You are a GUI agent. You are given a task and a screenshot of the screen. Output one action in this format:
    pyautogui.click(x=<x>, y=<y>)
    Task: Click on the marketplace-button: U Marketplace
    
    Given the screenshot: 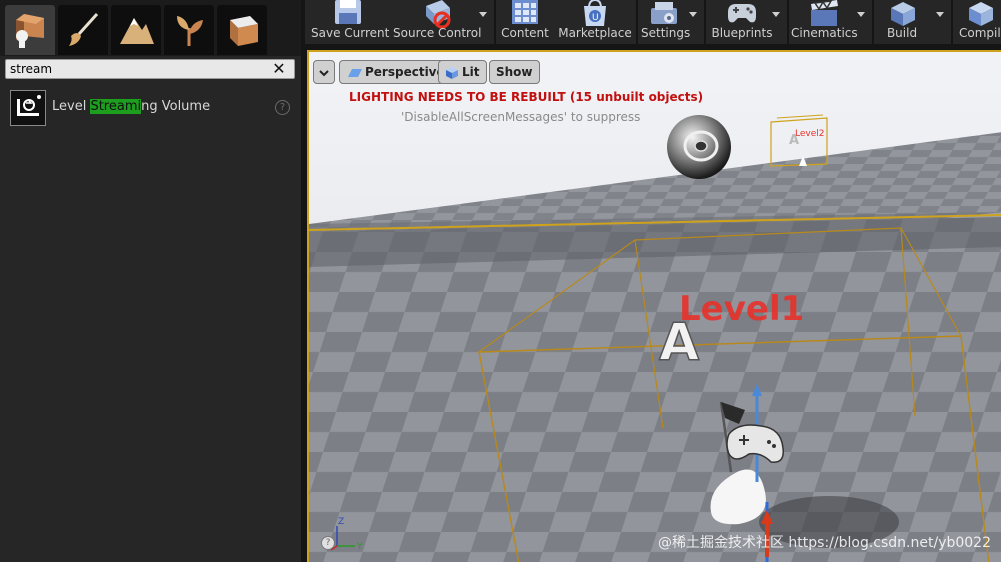 What is the action you would take?
    pyautogui.click(x=595, y=22)
    